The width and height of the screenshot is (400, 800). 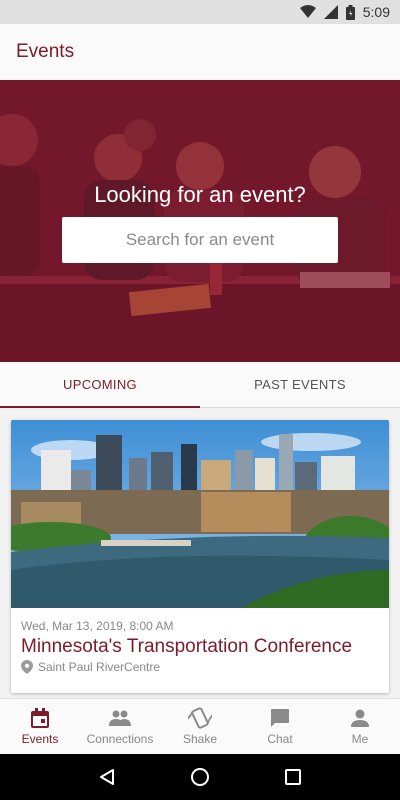 I want to click on nav-events-label: Events, so click(x=40, y=739).